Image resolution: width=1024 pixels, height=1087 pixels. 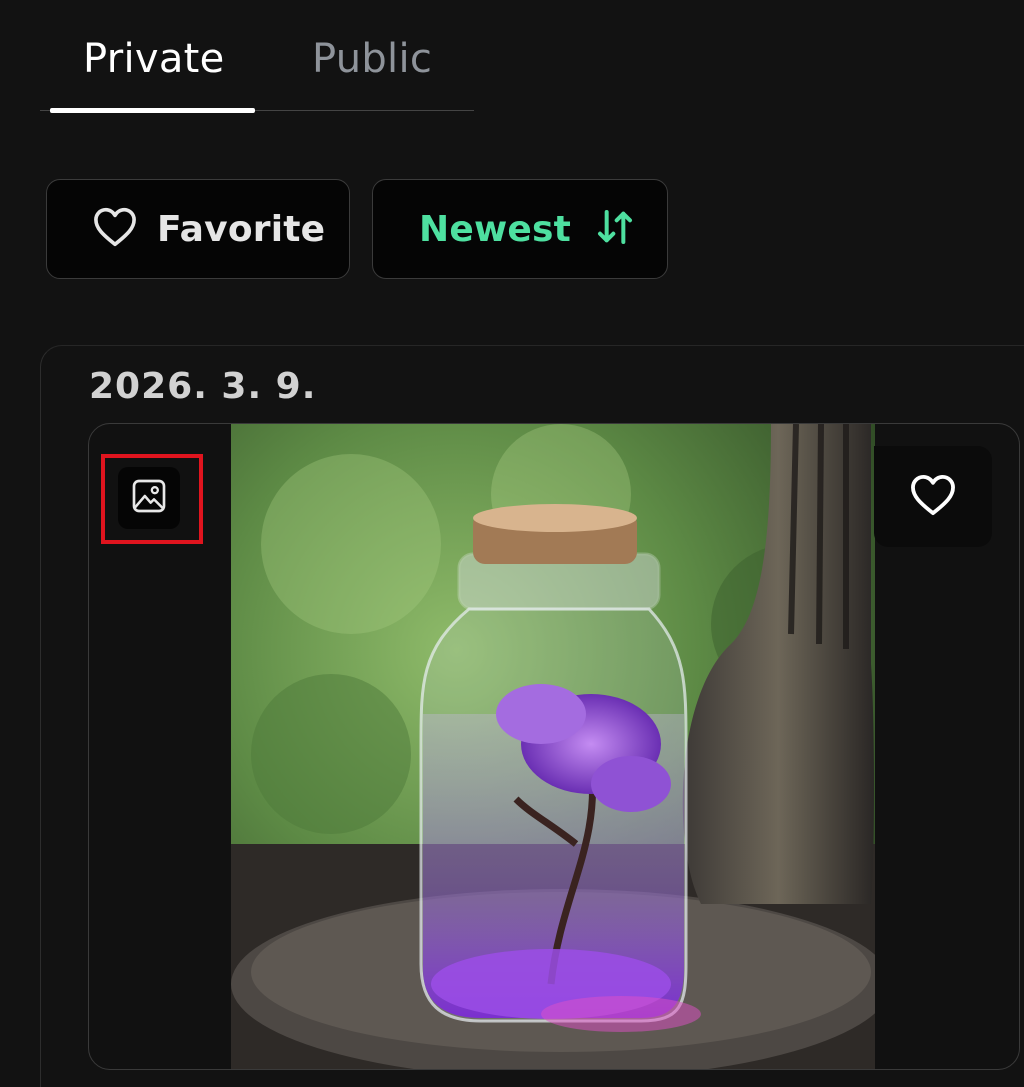 I want to click on active-tab-indicator, so click(x=152, y=110).